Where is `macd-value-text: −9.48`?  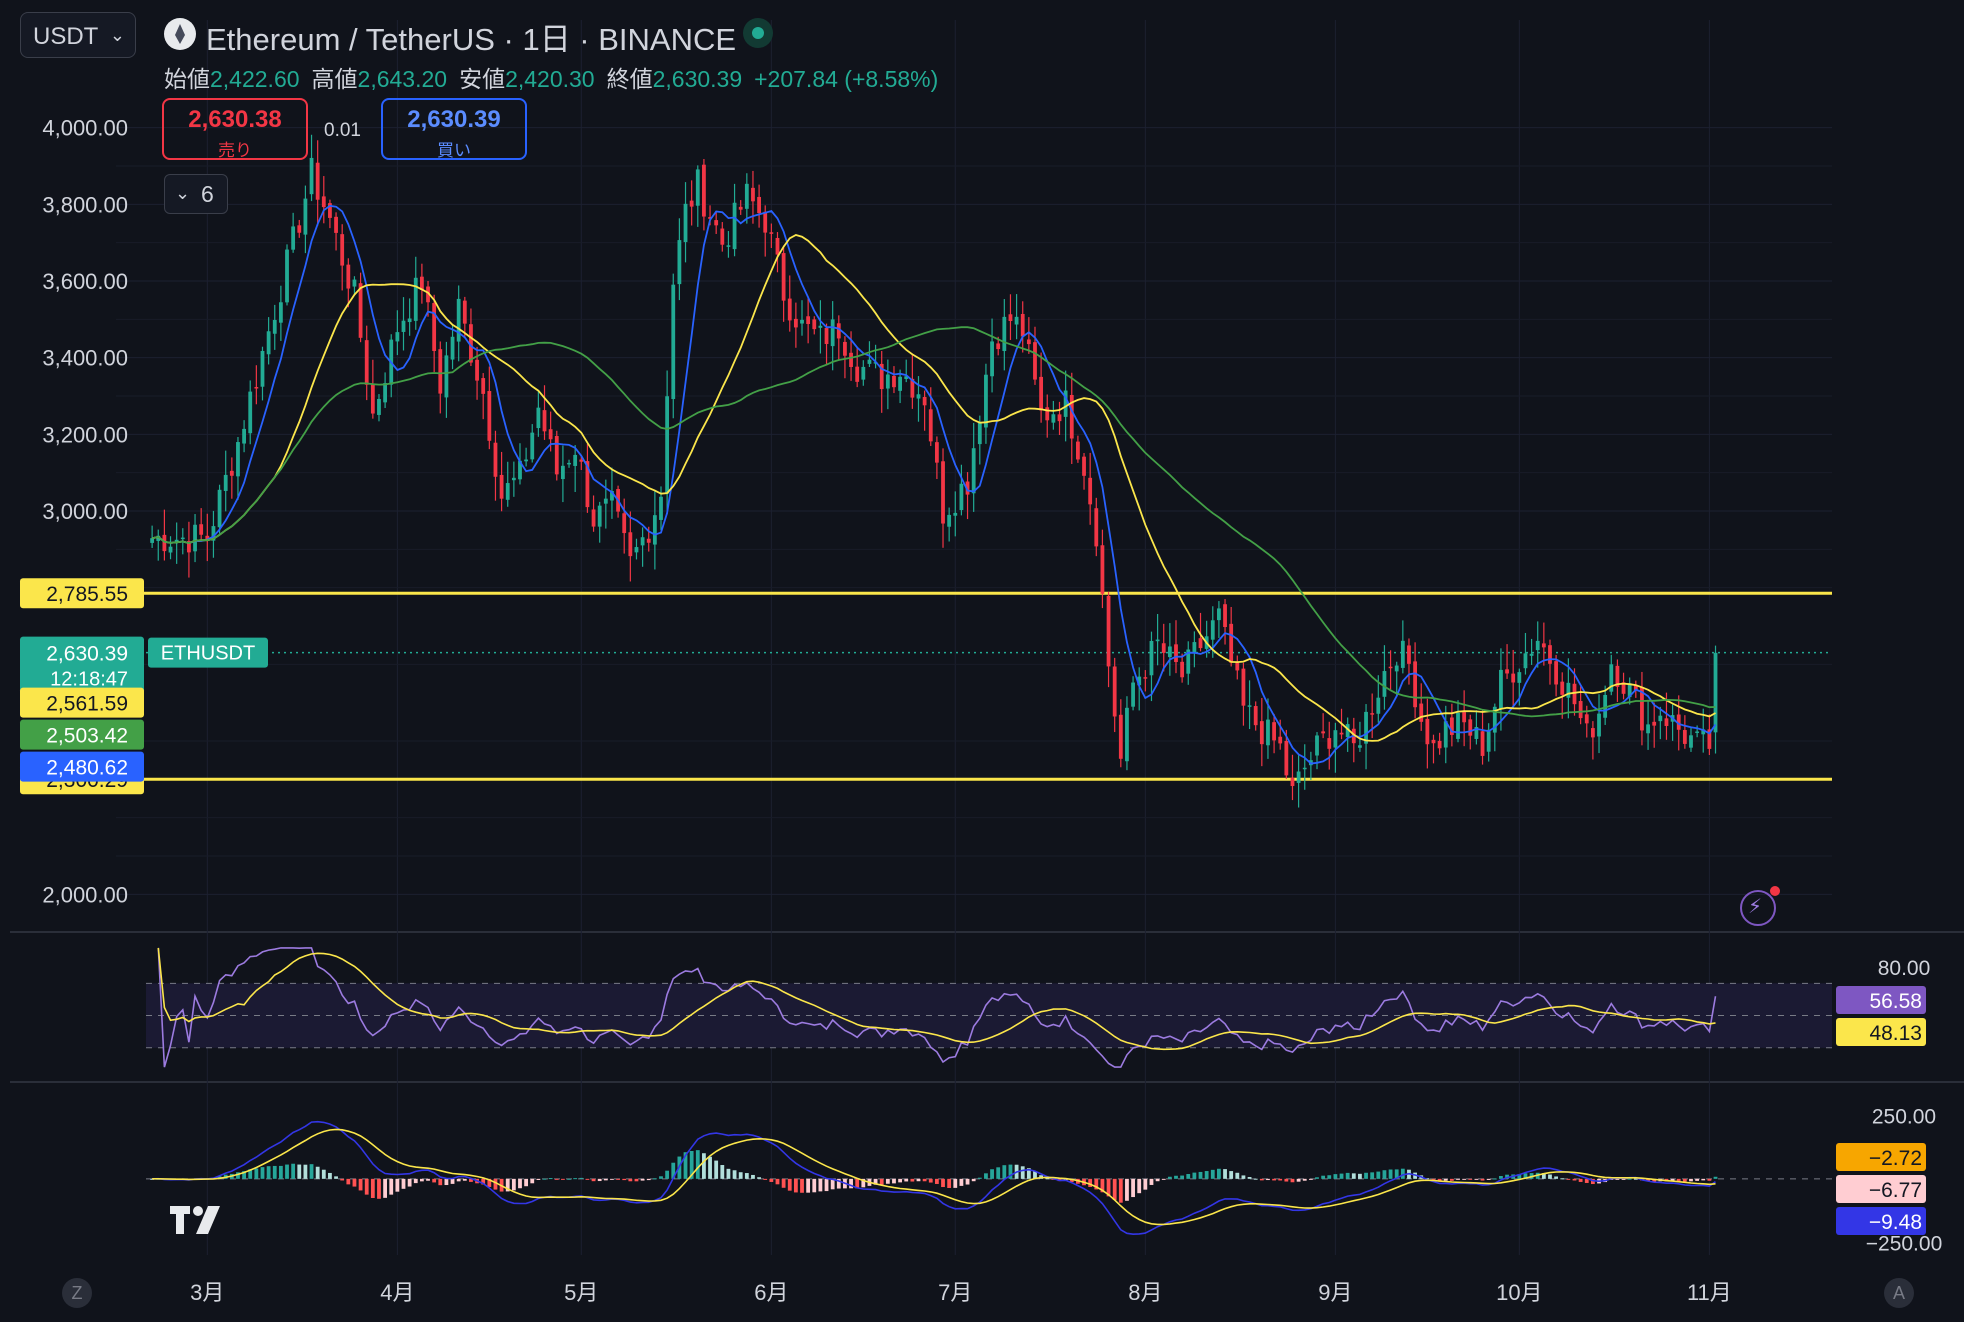 macd-value-text: −9.48 is located at coordinates (1895, 1222).